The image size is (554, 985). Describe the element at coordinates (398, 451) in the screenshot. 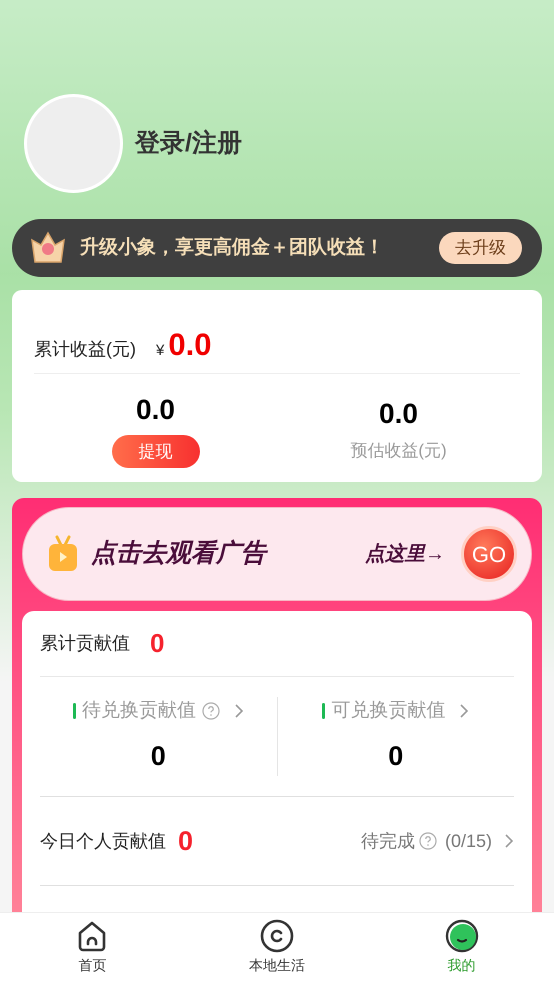

I see `estimated-label: 预估收益(元)` at that location.